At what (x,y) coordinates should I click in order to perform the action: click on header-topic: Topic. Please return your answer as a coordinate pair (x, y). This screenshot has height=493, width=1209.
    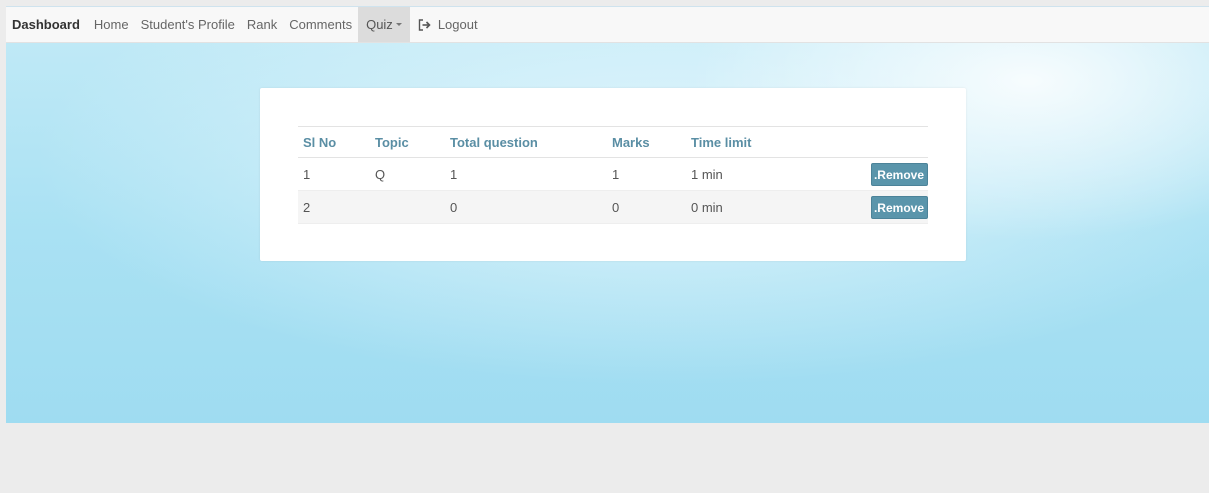
    Looking at the image, I should click on (407, 142).